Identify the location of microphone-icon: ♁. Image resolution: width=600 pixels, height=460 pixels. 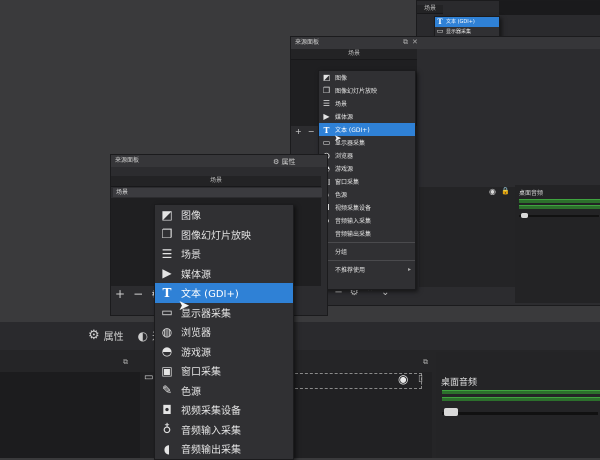
(167, 429).